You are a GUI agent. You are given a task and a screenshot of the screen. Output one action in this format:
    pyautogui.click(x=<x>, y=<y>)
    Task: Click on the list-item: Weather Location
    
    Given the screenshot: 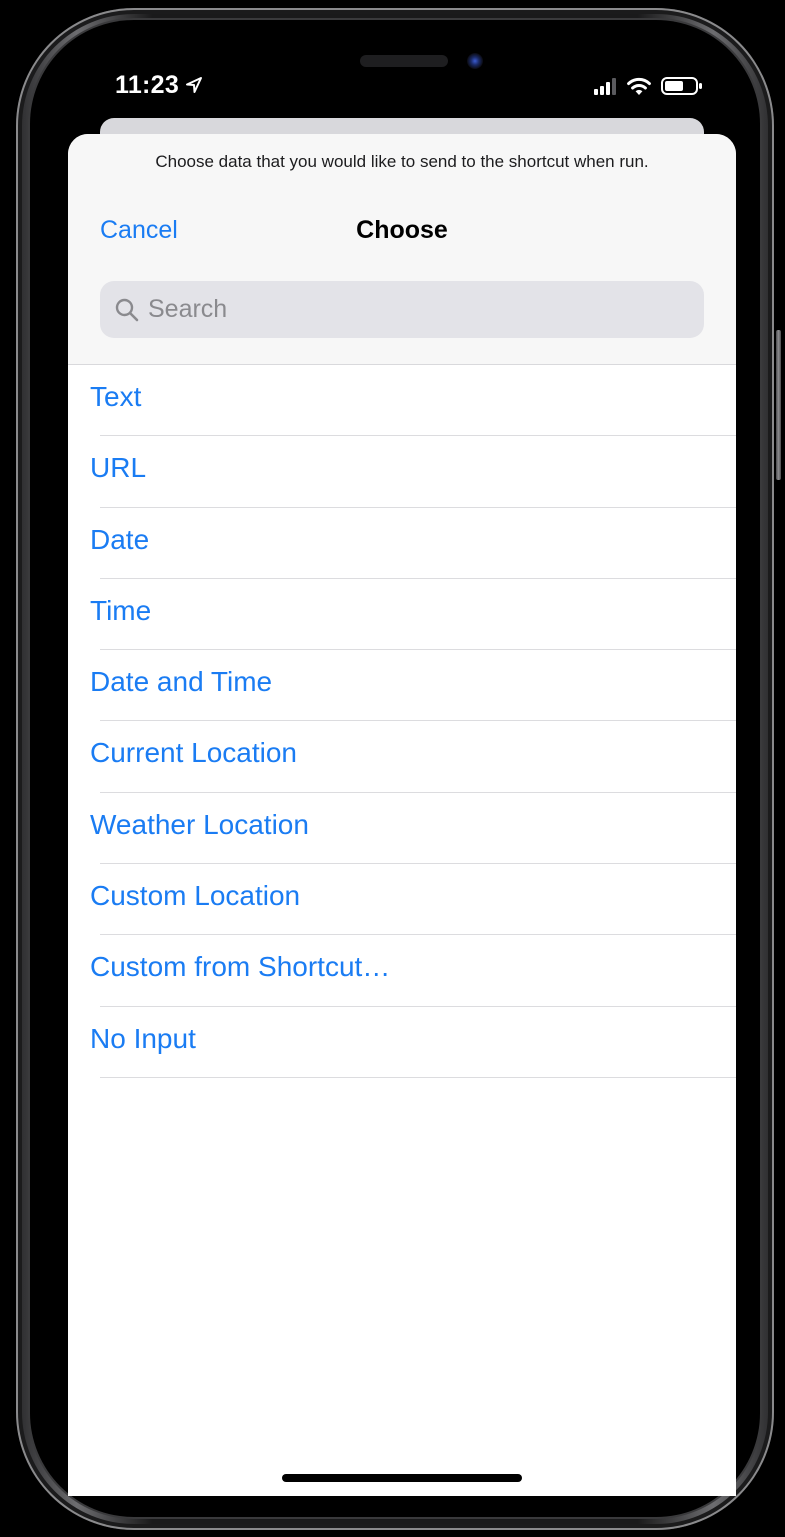 What is the action you would take?
    pyautogui.click(x=402, y=829)
    